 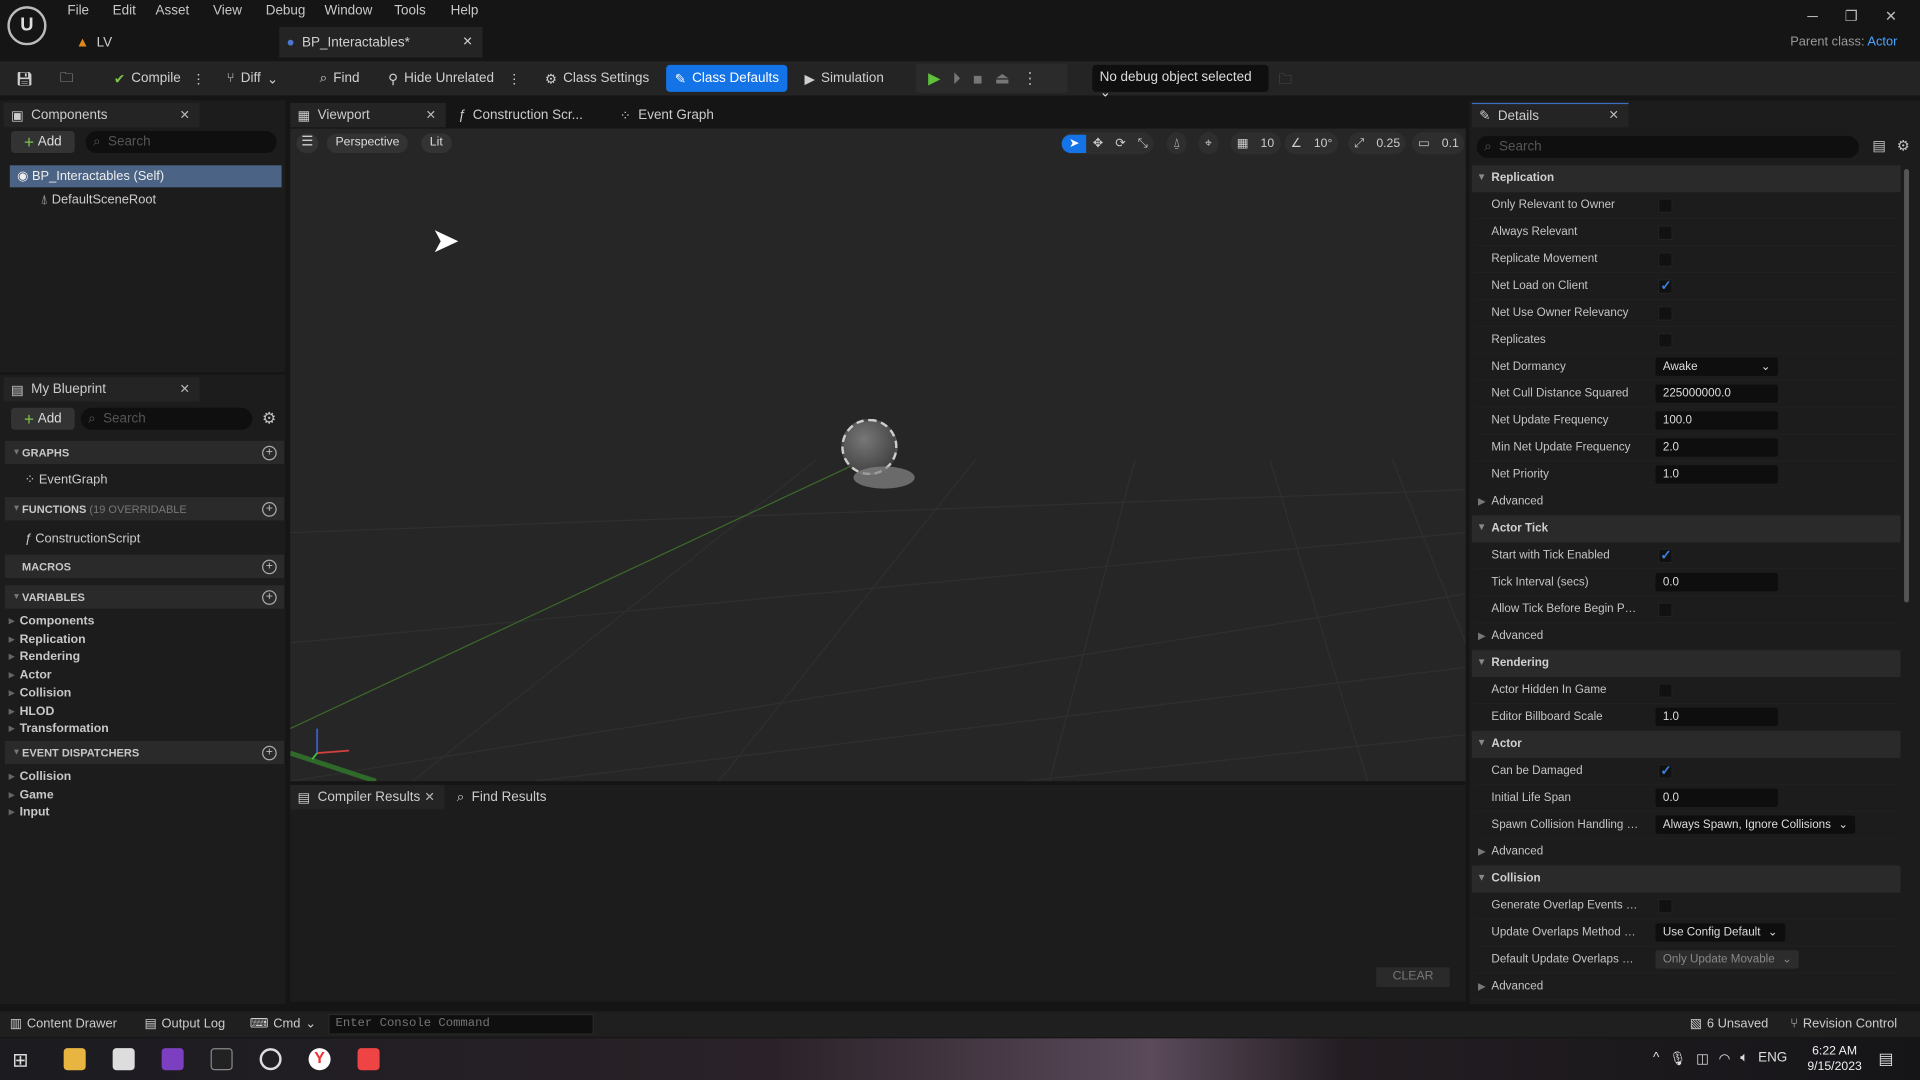 What do you see at coordinates (67, 78) in the screenshot?
I see `browse-button: 🗀︎` at bounding box center [67, 78].